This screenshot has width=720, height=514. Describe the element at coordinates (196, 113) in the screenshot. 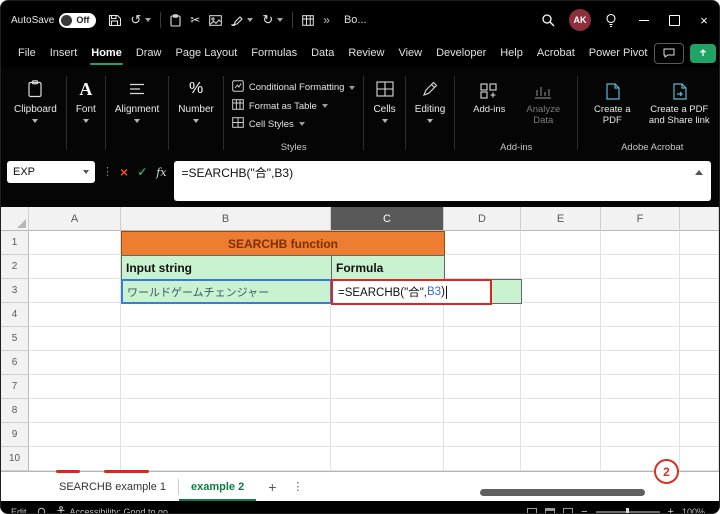

I see `number-group-button: % Number` at that location.